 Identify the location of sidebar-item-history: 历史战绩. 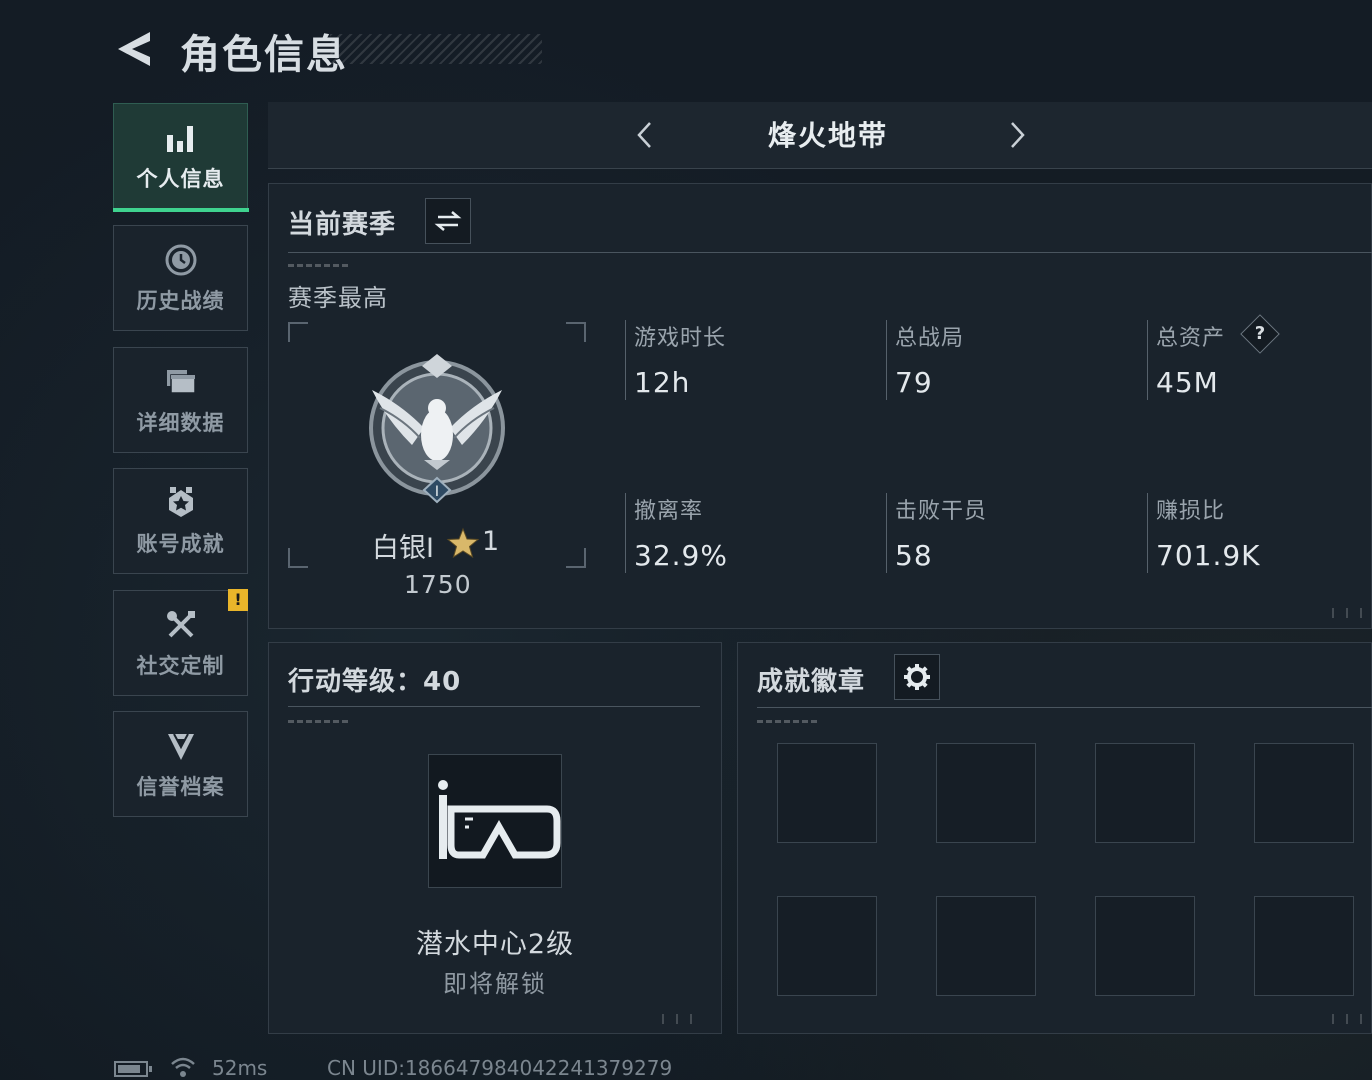
(180, 278).